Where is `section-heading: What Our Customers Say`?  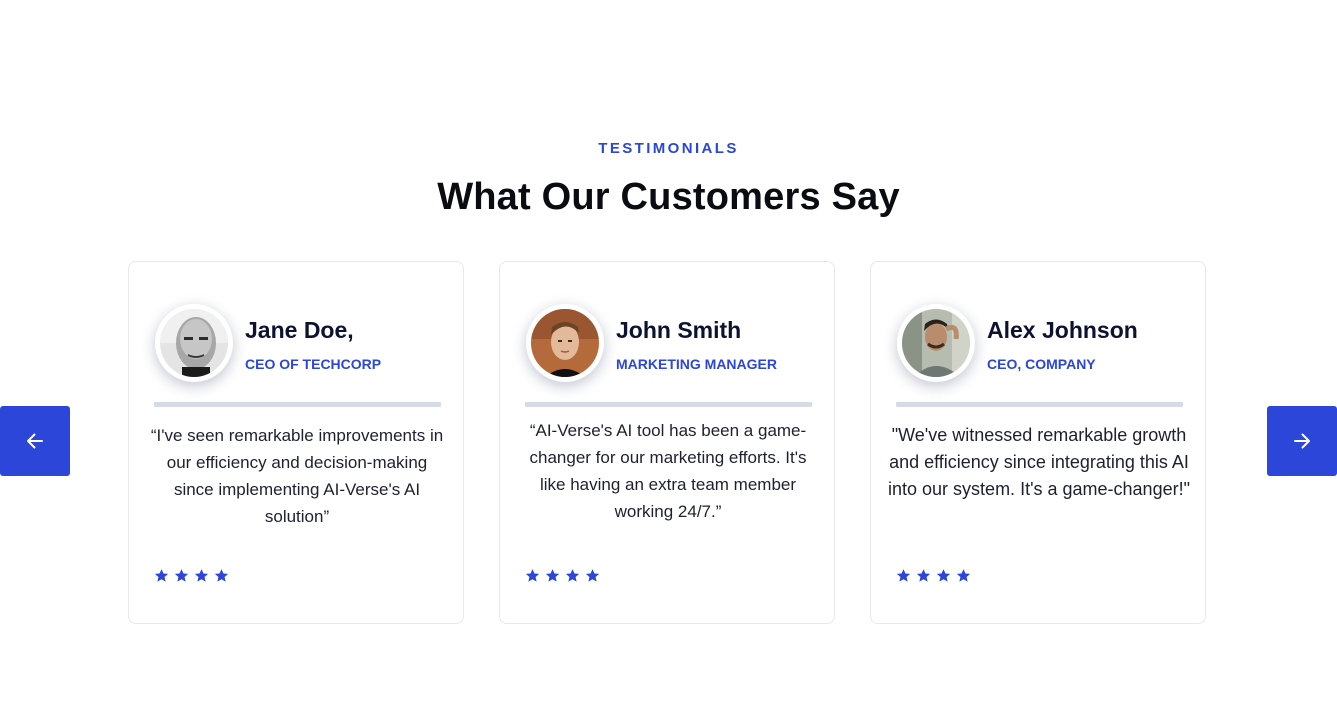
section-heading: What Our Customers Say is located at coordinates (668, 197).